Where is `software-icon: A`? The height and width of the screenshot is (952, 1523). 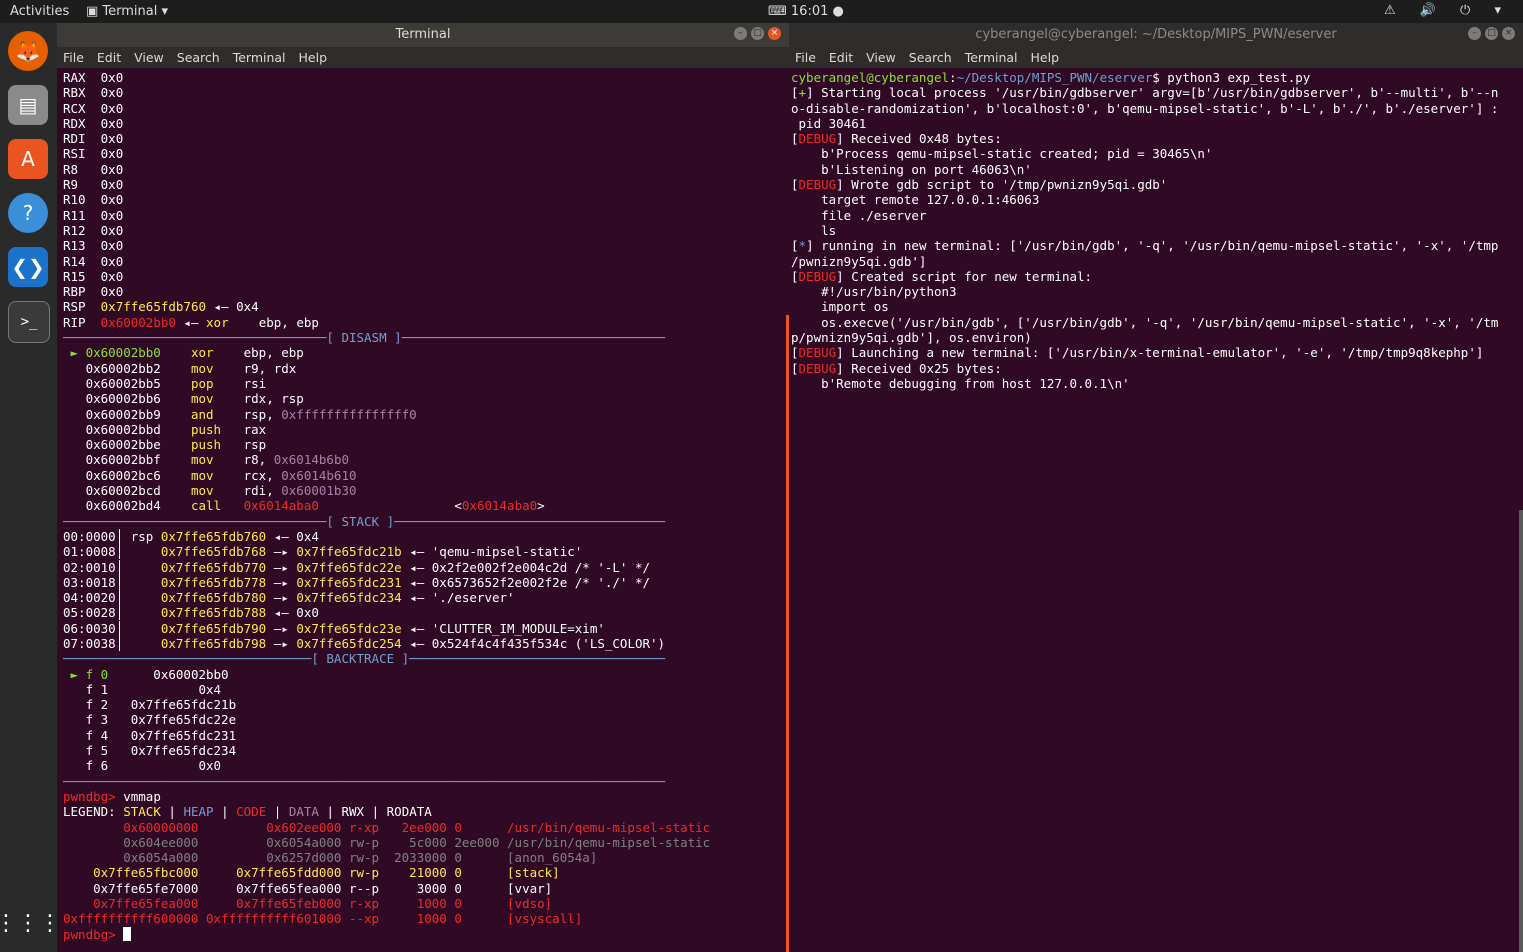
software-icon: A is located at coordinates (28, 159).